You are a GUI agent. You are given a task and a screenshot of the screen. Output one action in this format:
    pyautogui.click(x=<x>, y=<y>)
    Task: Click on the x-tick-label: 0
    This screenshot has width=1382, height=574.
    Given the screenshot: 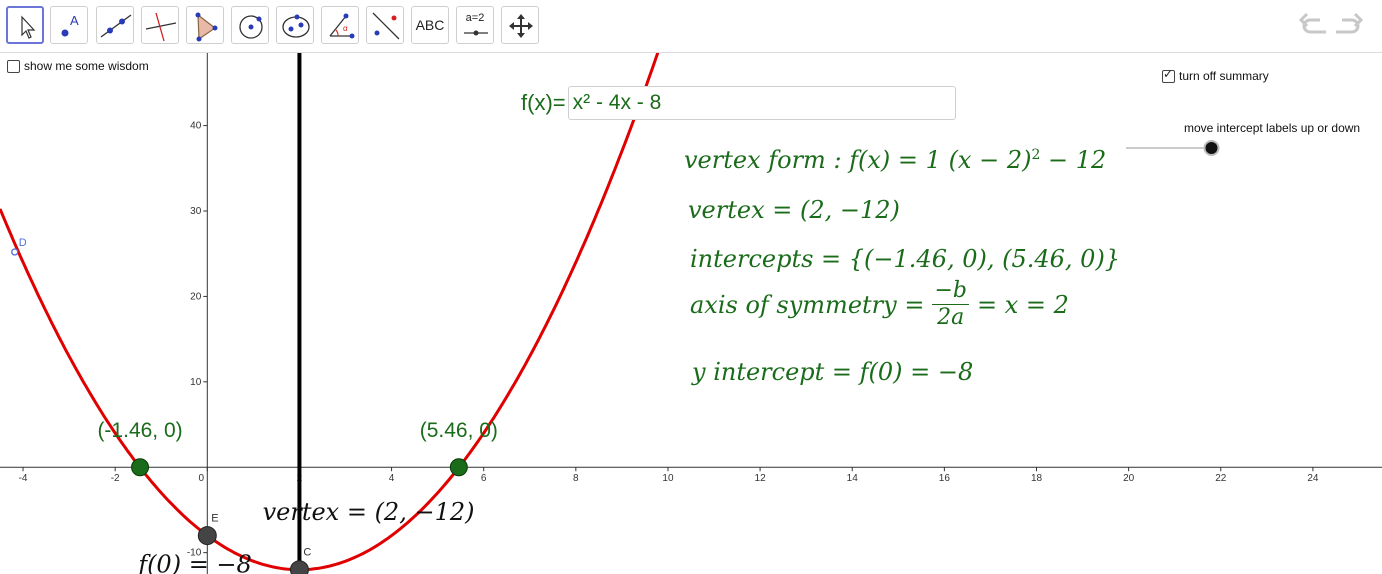 What is the action you would take?
    pyautogui.click(x=202, y=478)
    